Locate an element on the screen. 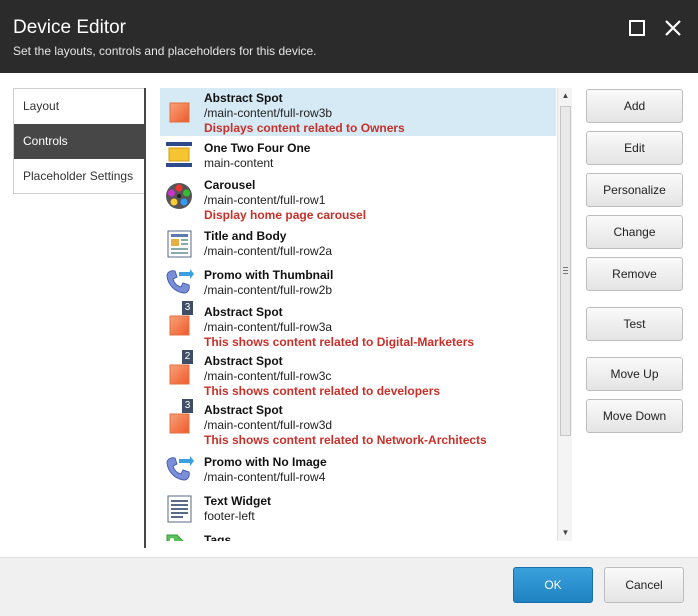 This screenshot has height=616, width=698. move-down-button: Move Down is located at coordinates (634, 416).